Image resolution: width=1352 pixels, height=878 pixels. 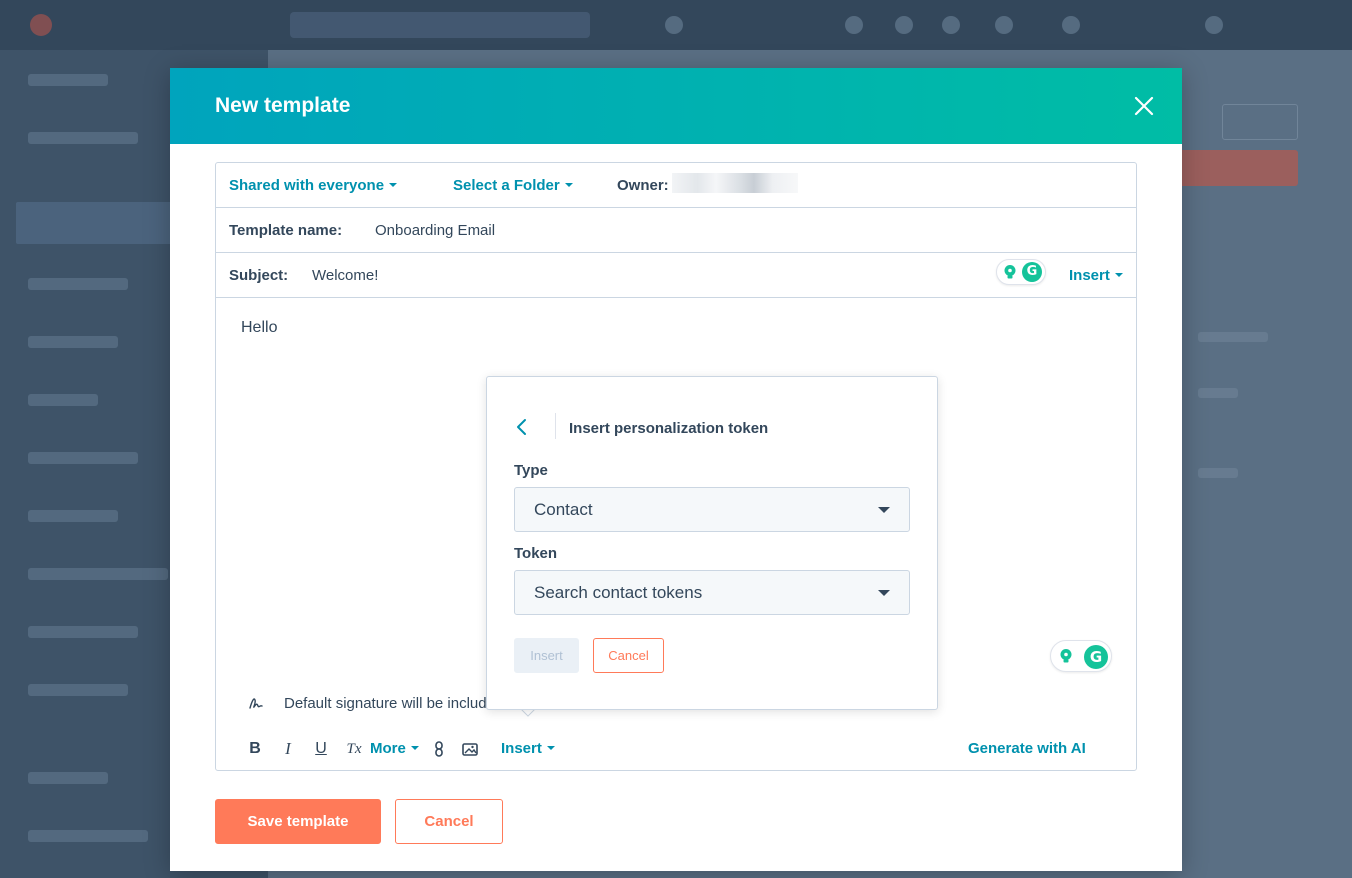 I want to click on cancel-button: Cancel, so click(x=449, y=821).